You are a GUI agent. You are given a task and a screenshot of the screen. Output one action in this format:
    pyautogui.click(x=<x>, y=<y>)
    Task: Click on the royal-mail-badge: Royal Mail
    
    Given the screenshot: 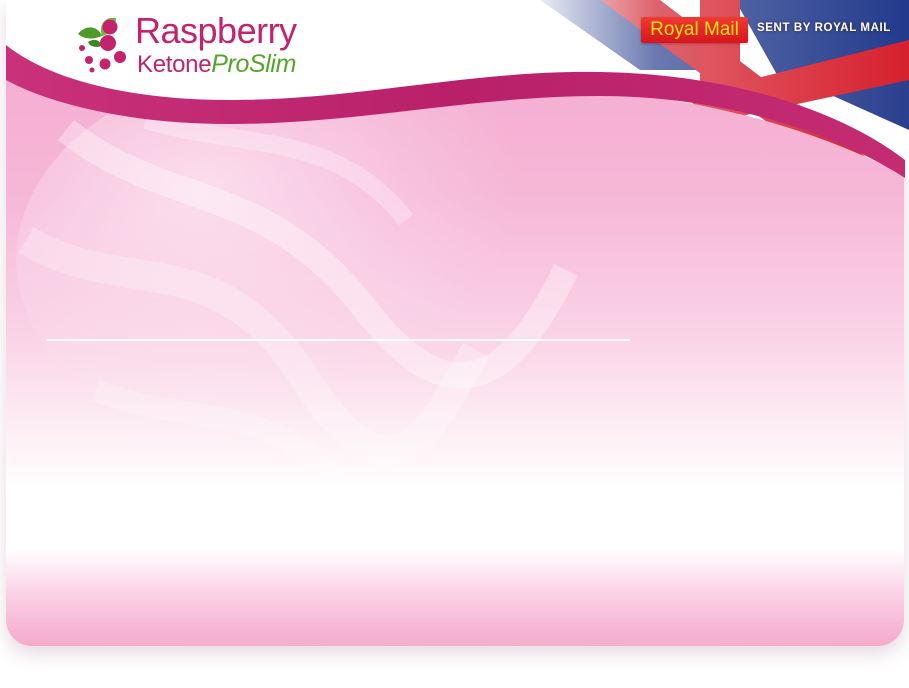 What is the action you would take?
    pyautogui.click(x=694, y=30)
    